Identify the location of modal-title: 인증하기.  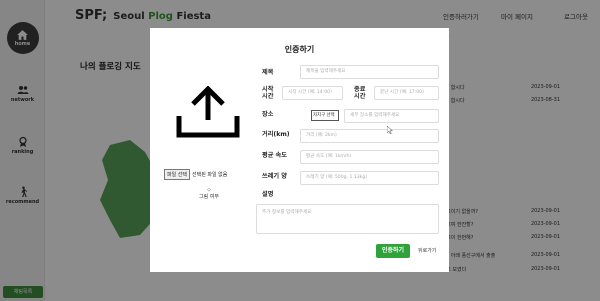
(299, 49).